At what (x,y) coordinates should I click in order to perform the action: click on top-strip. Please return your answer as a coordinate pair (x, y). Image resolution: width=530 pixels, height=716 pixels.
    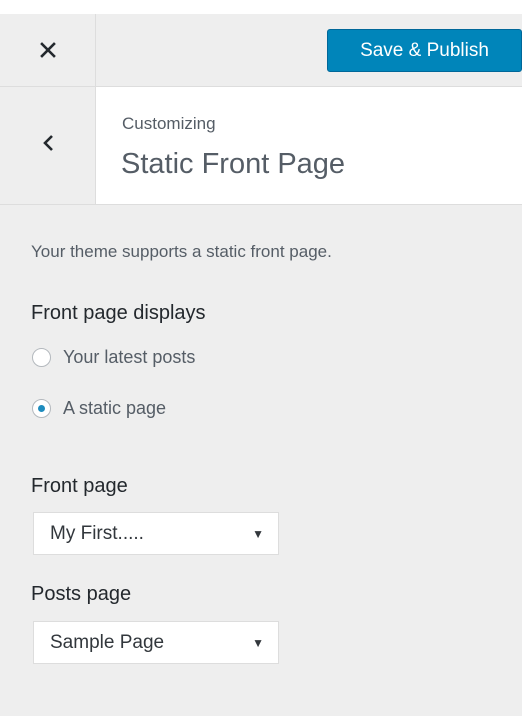
    Looking at the image, I should click on (261, 7).